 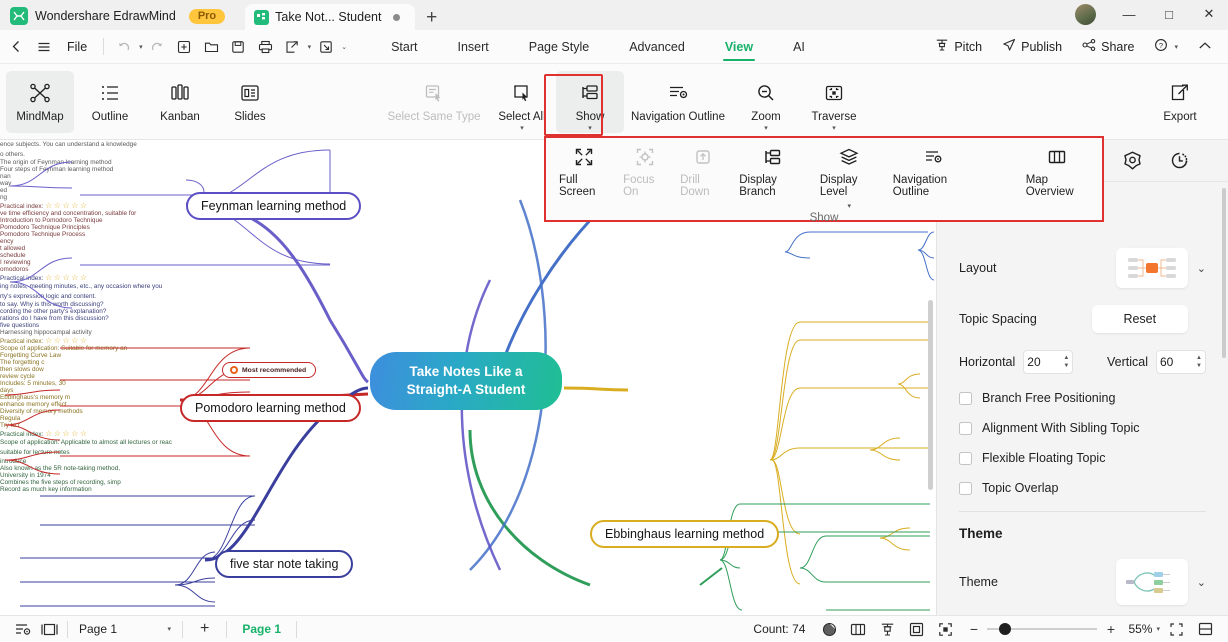 I want to click on show-caret-icon: ▾, so click(x=590, y=128).